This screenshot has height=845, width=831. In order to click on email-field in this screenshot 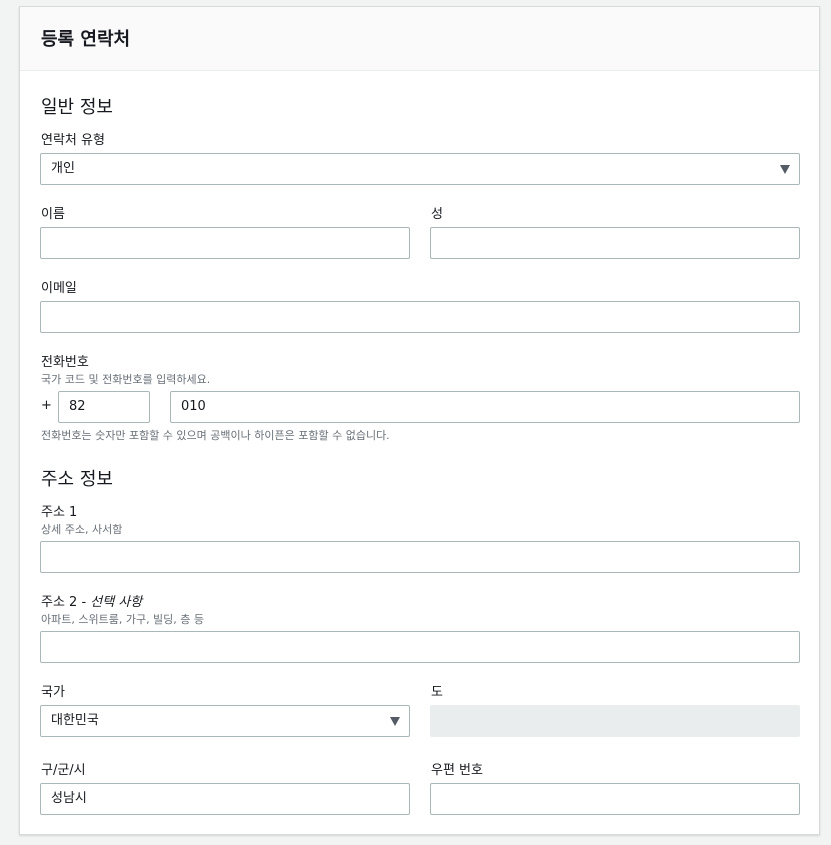, I will do `click(420, 317)`.